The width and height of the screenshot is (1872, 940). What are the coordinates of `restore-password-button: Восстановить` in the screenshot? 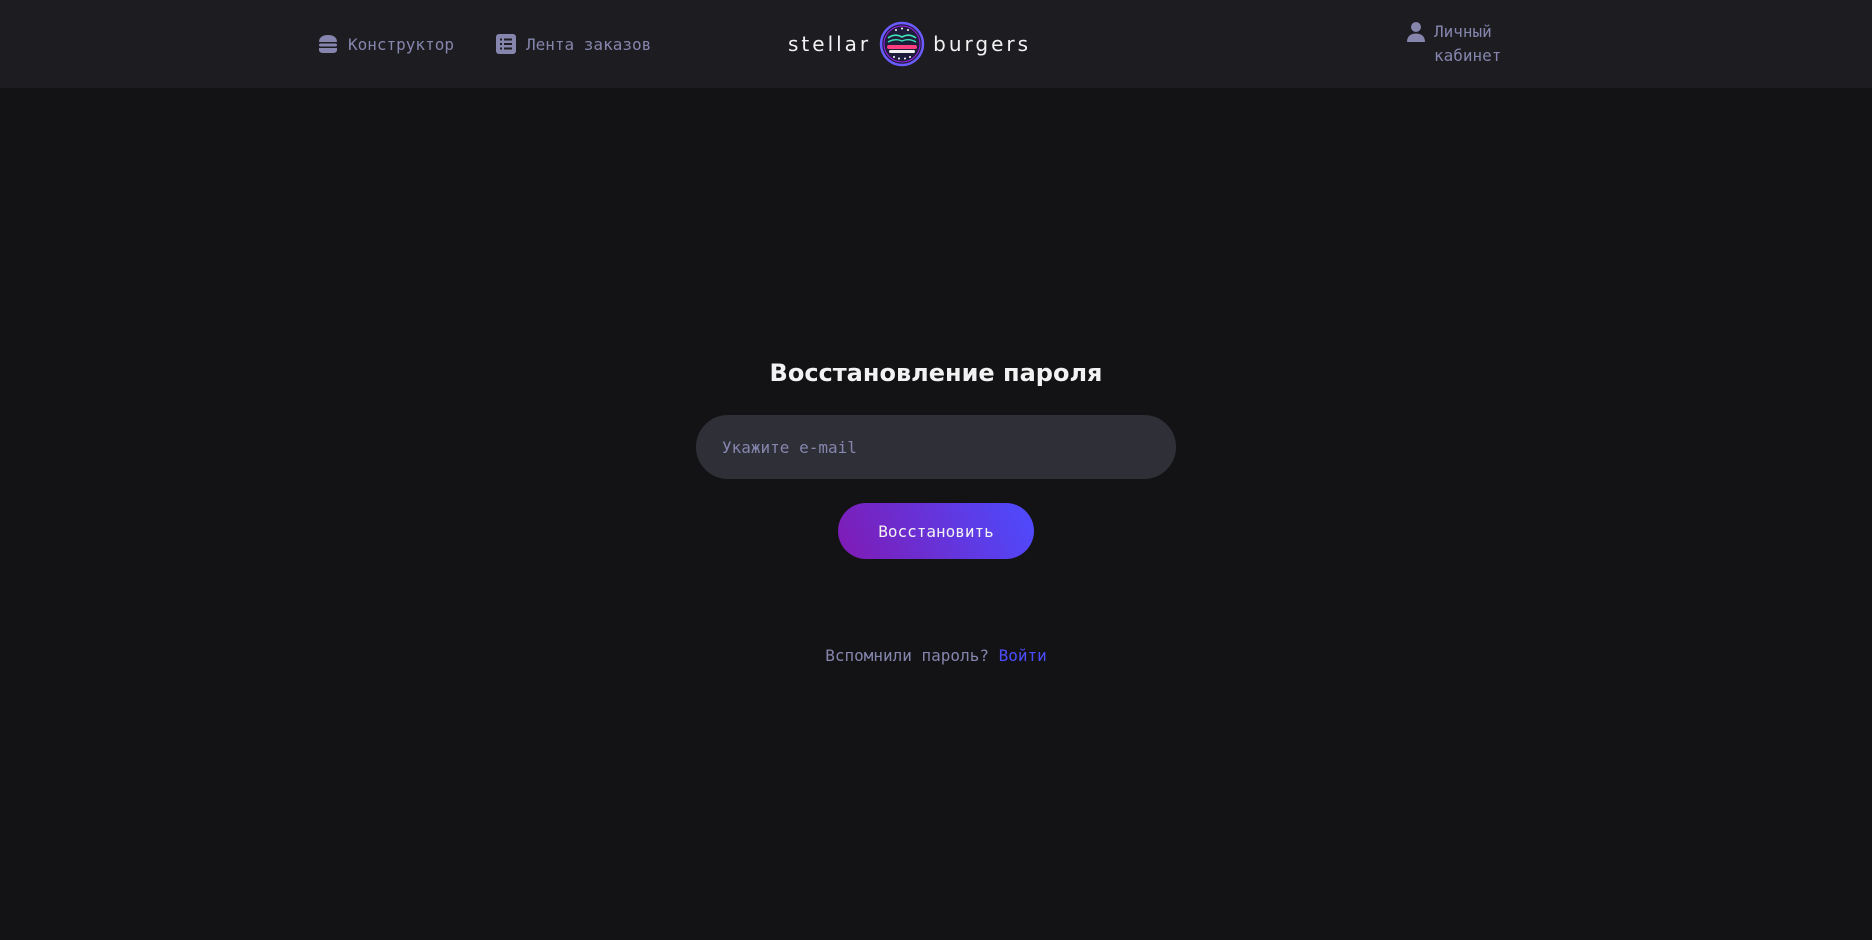 It's located at (936, 531).